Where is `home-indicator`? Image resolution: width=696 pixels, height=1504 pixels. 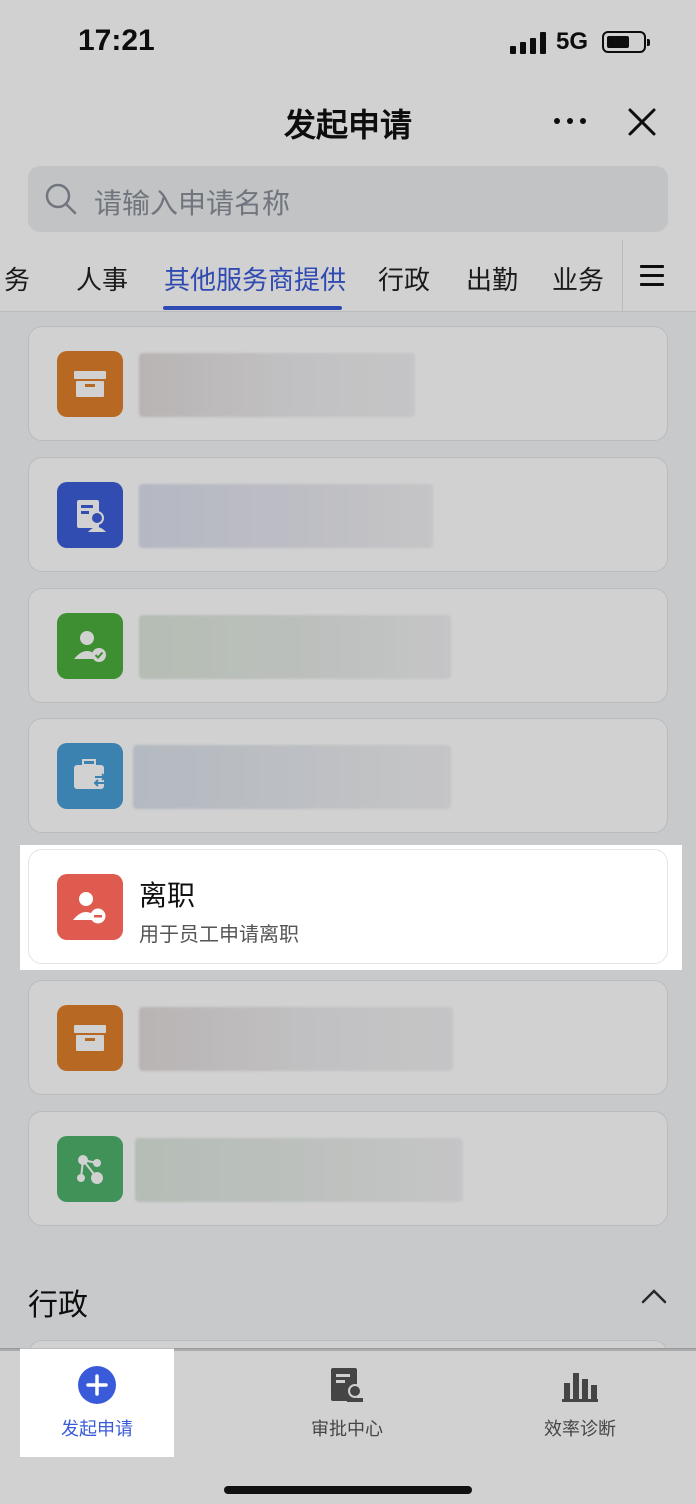 home-indicator is located at coordinates (348, 1490).